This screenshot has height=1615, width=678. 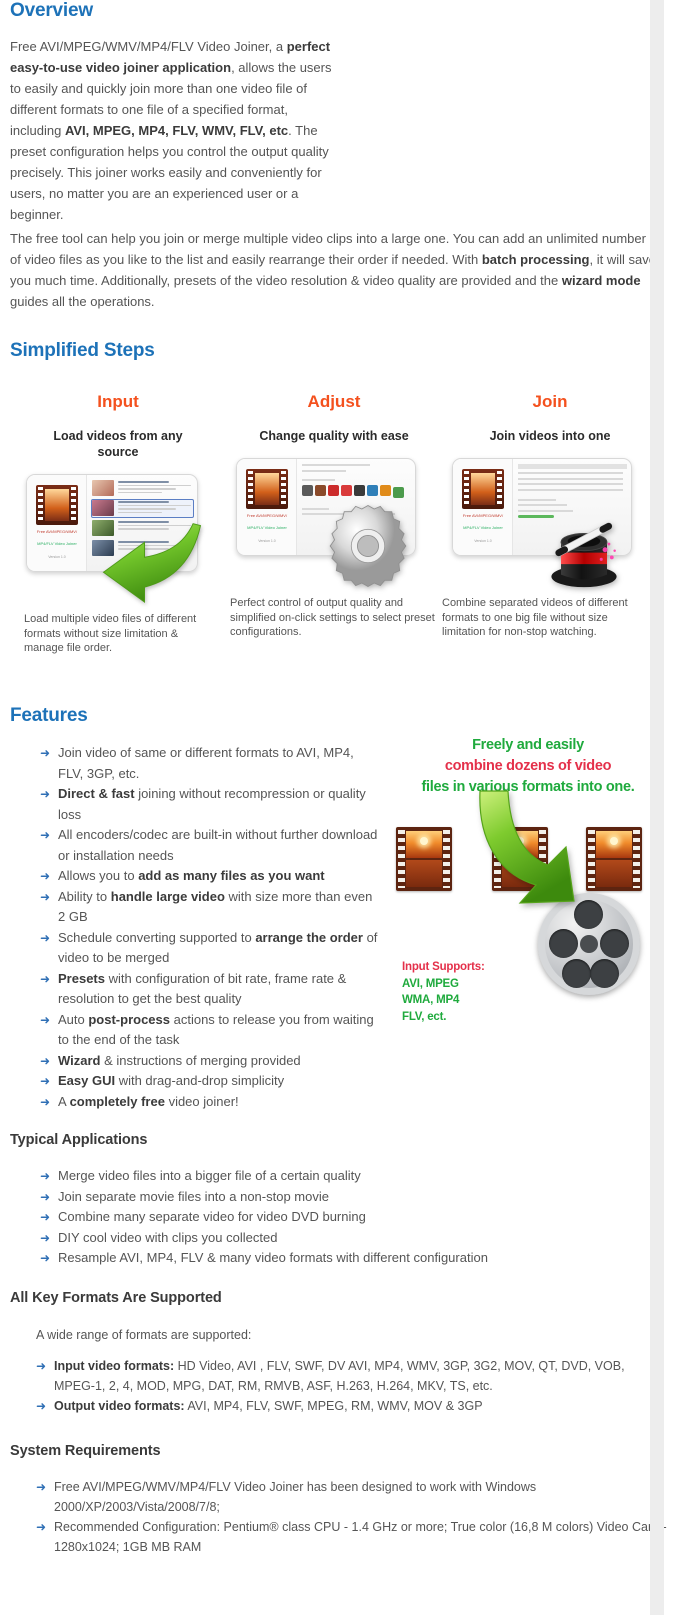 I want to click on formats-item-label: Output video formats:, so click(x=119, y=1406).